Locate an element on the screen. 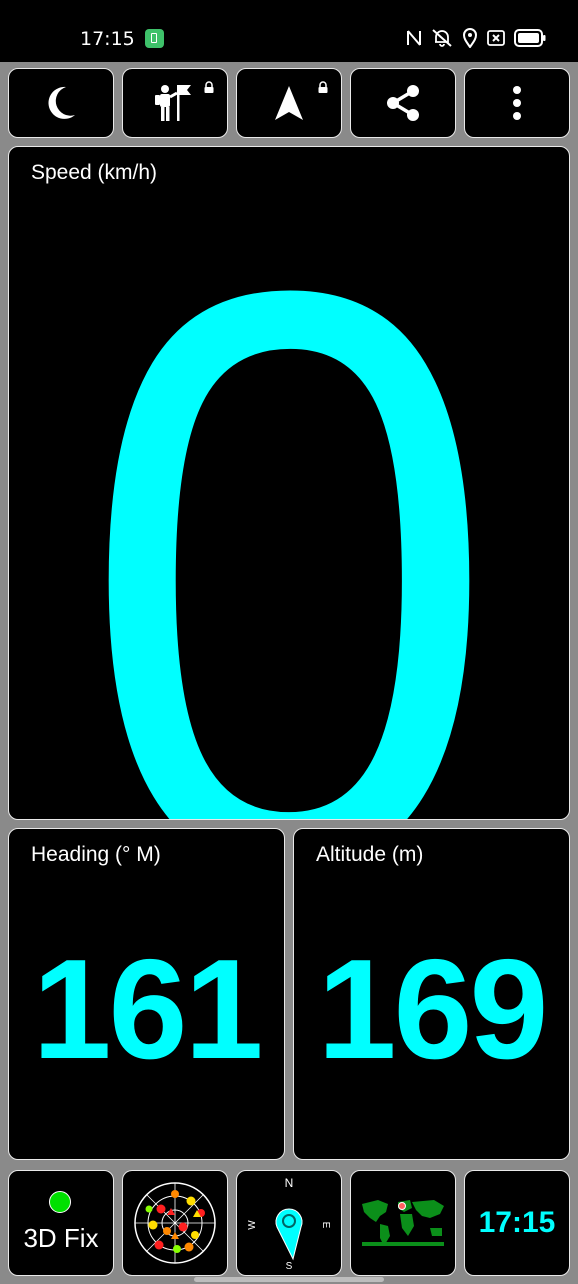  compass-north: N is located at coordinates (289, 1183).